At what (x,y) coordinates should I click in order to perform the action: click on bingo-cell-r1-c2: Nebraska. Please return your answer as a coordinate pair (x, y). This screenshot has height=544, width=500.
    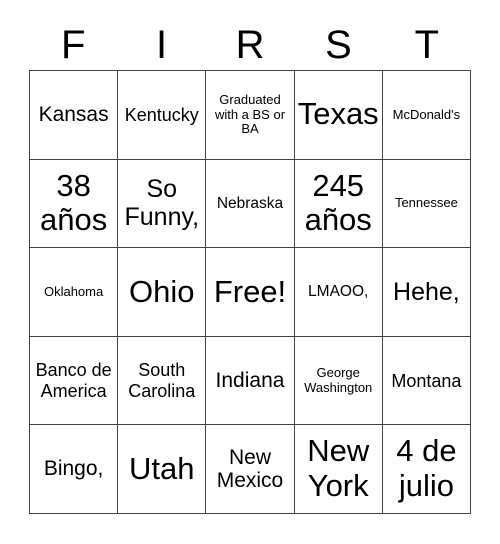
    Looking at the image, I should click on (250, 204).